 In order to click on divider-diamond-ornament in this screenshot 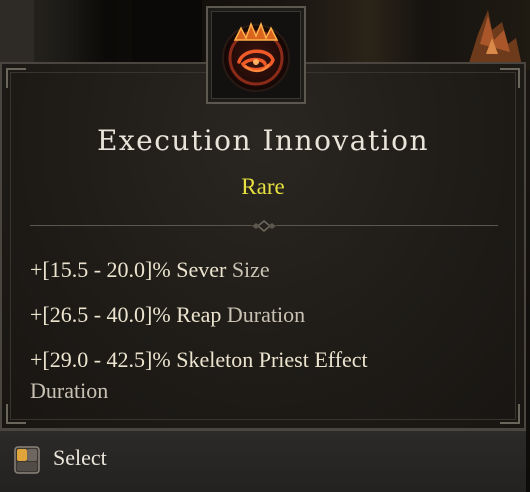, I will do `click(264, 226)`.